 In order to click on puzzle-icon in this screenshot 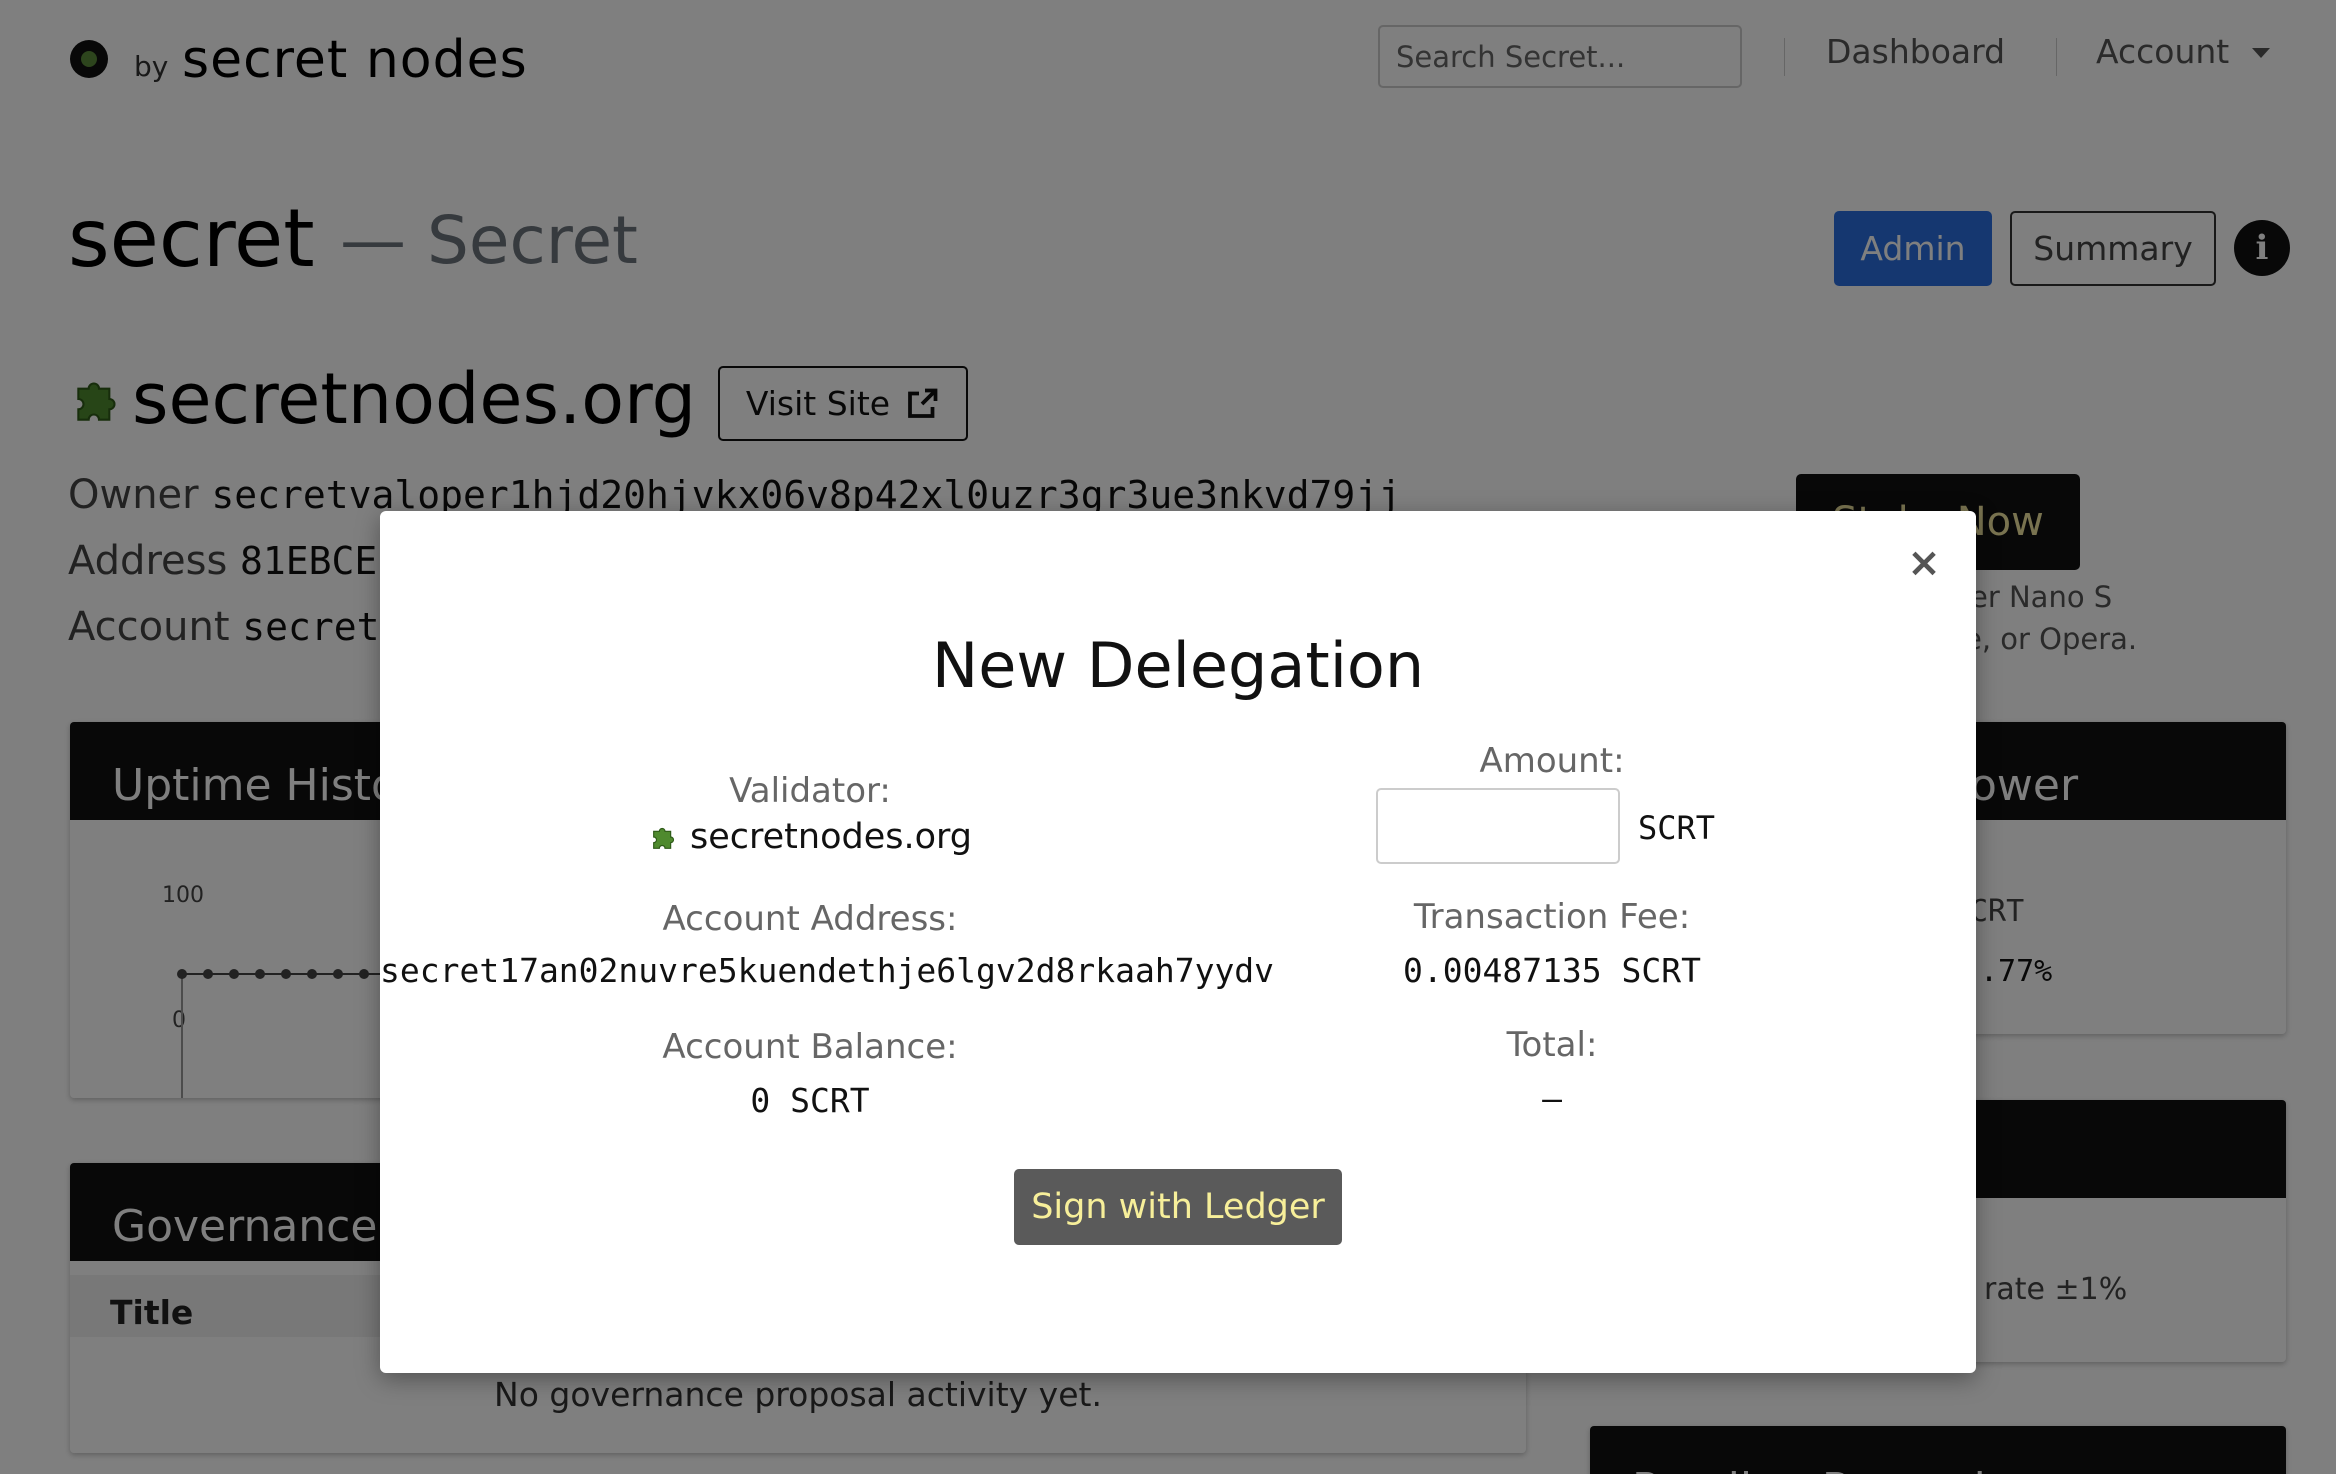, I will do `click(663, 838)`.